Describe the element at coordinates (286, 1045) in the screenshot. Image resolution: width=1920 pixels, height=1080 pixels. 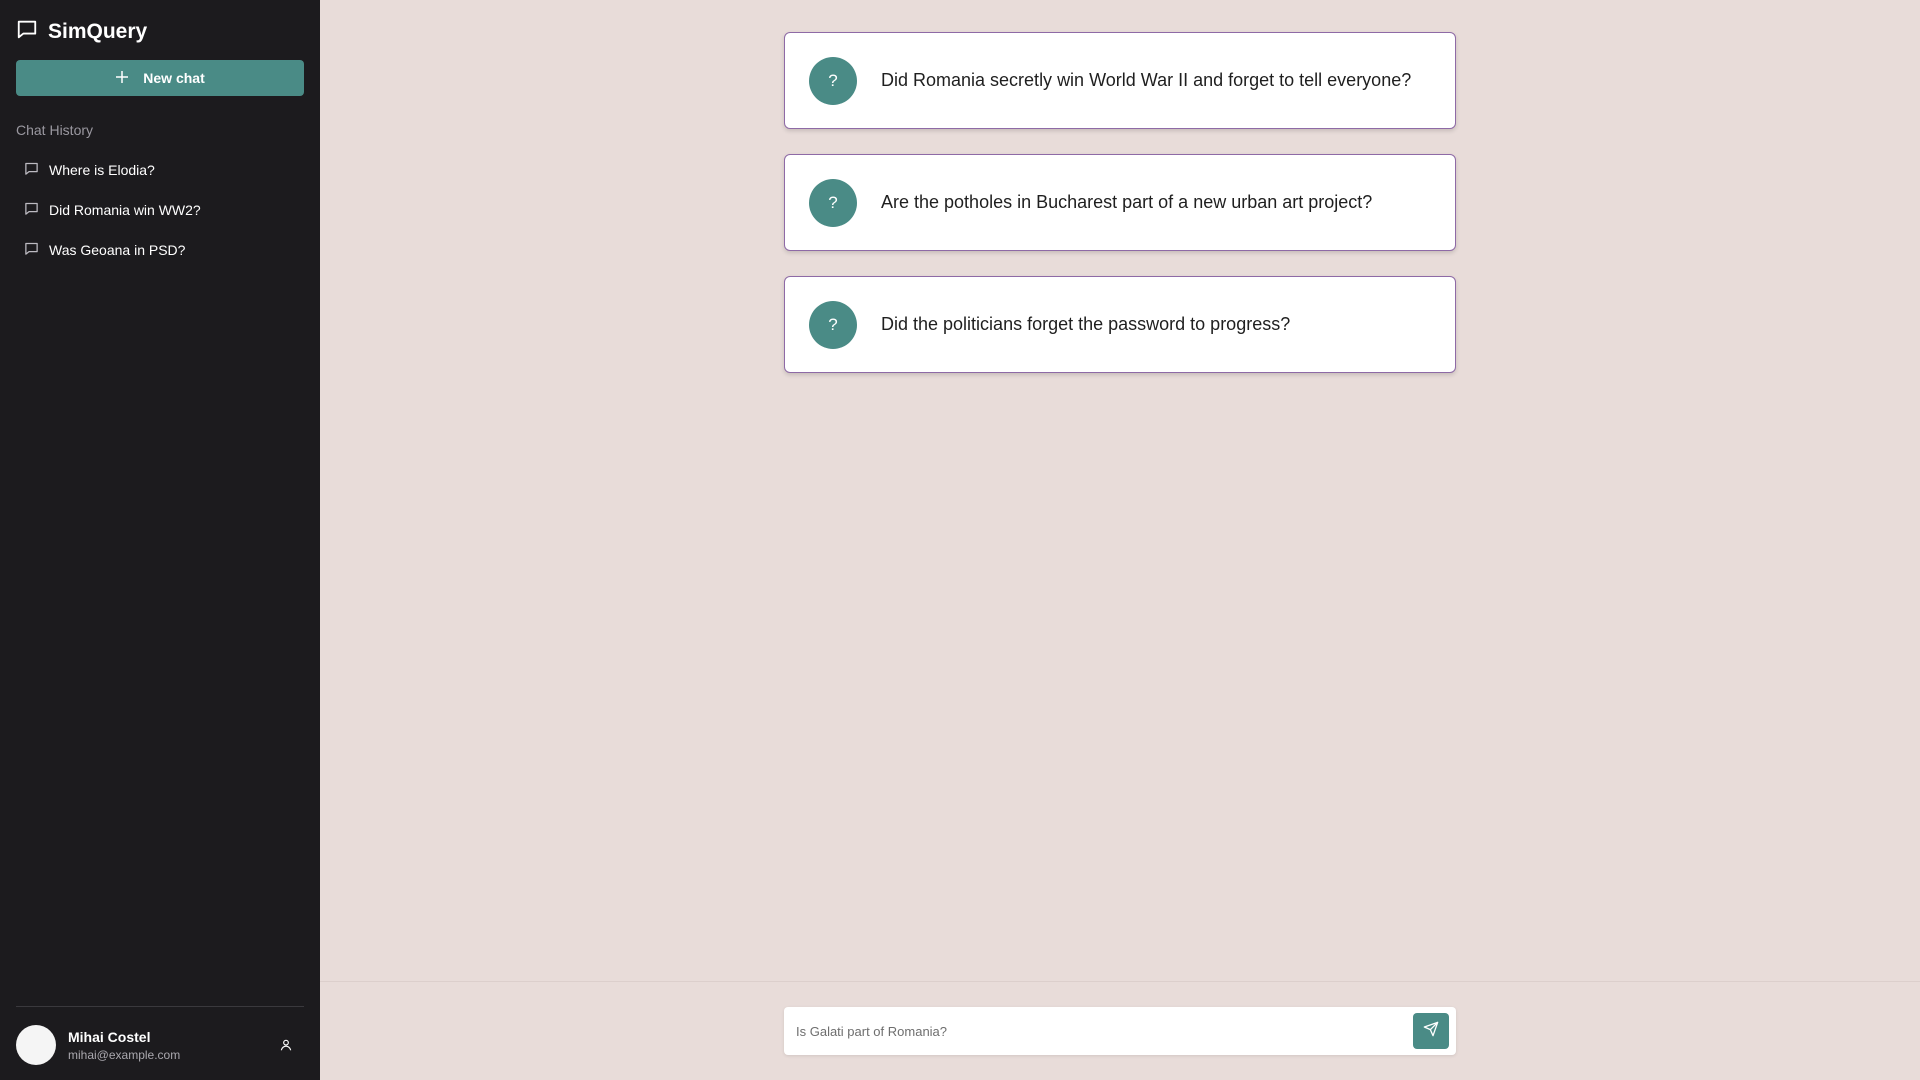
I see `user-icon` at that location.